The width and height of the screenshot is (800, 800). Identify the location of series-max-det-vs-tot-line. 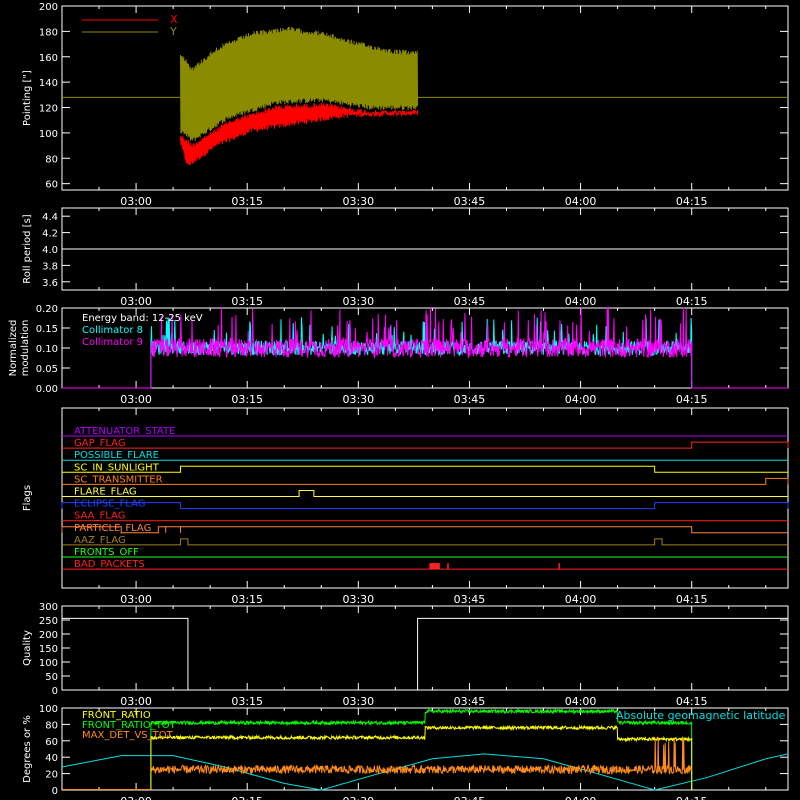
(421, 756).